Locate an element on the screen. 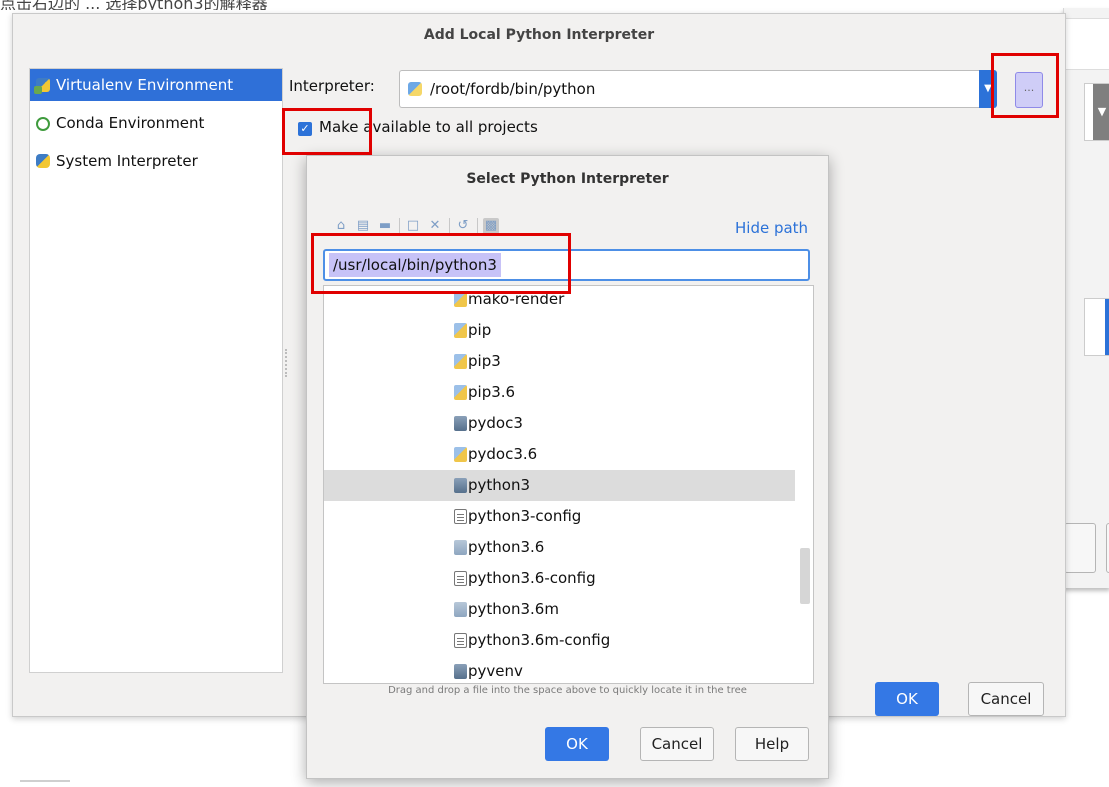 The image size is (1109, 787). background-instruction-label: 点击右边的 ... 选择python3的解释器 is located at coordinates (134, 5).